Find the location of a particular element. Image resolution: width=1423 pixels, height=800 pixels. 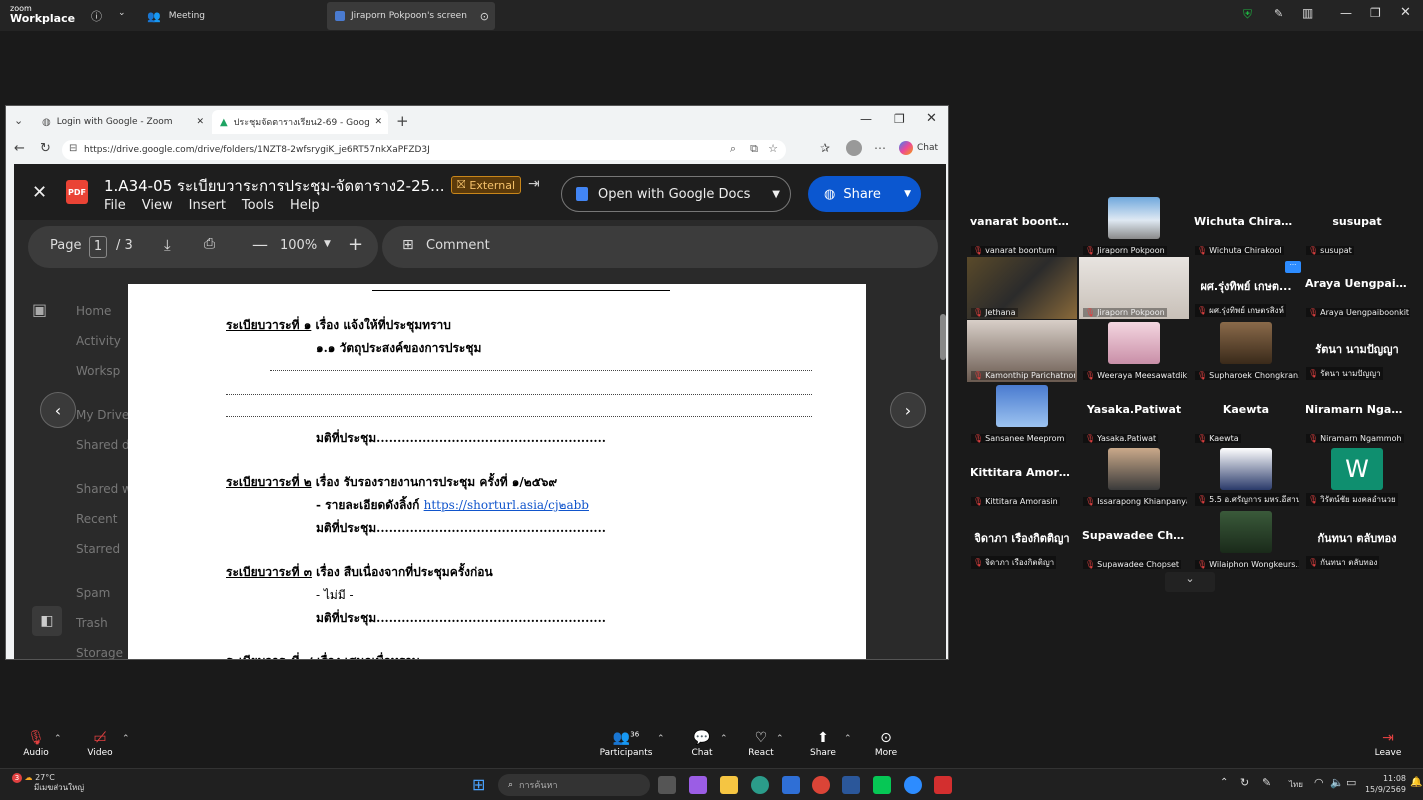

participant-tile: 🎙 Jethana is located at coordinates (1022, 288).